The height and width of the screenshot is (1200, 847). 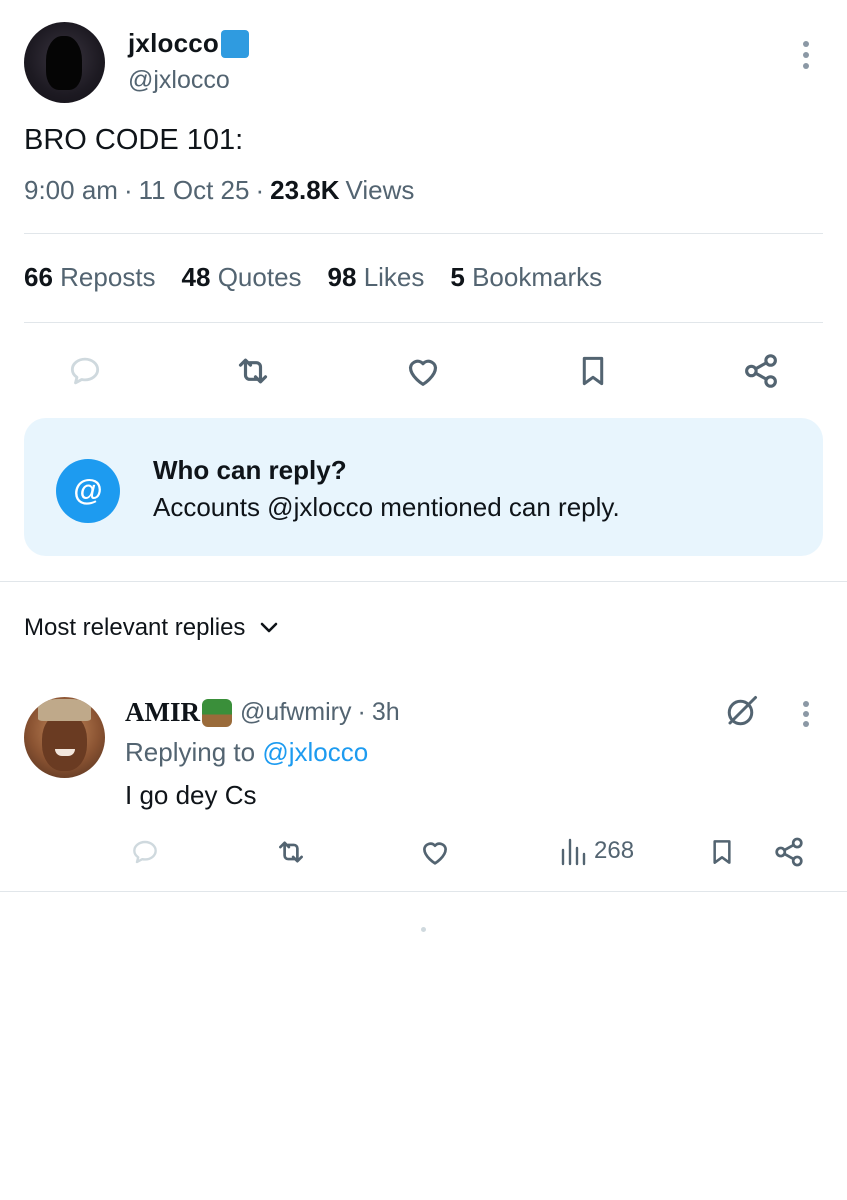 I want to click on bookmarks-count: 5, so click(x=457, y=277).